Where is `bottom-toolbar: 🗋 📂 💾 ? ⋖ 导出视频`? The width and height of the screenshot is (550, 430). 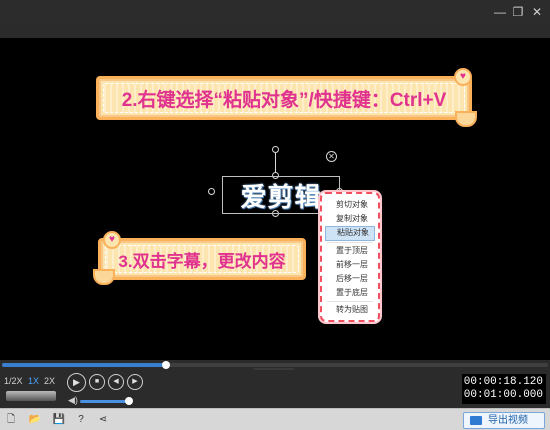 bottom-toolbar: 🗋 📂 💾 ? ⋖ 导出视频 is located at coordinates (275, 419).